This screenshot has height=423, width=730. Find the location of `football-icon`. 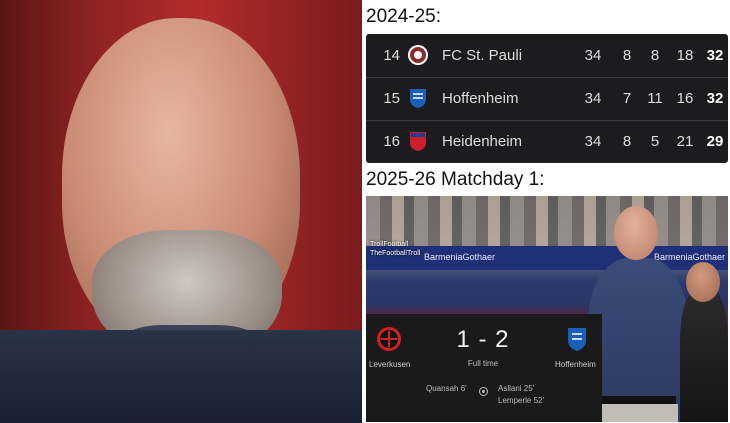

football-icon is located at coordinates (483, 389).